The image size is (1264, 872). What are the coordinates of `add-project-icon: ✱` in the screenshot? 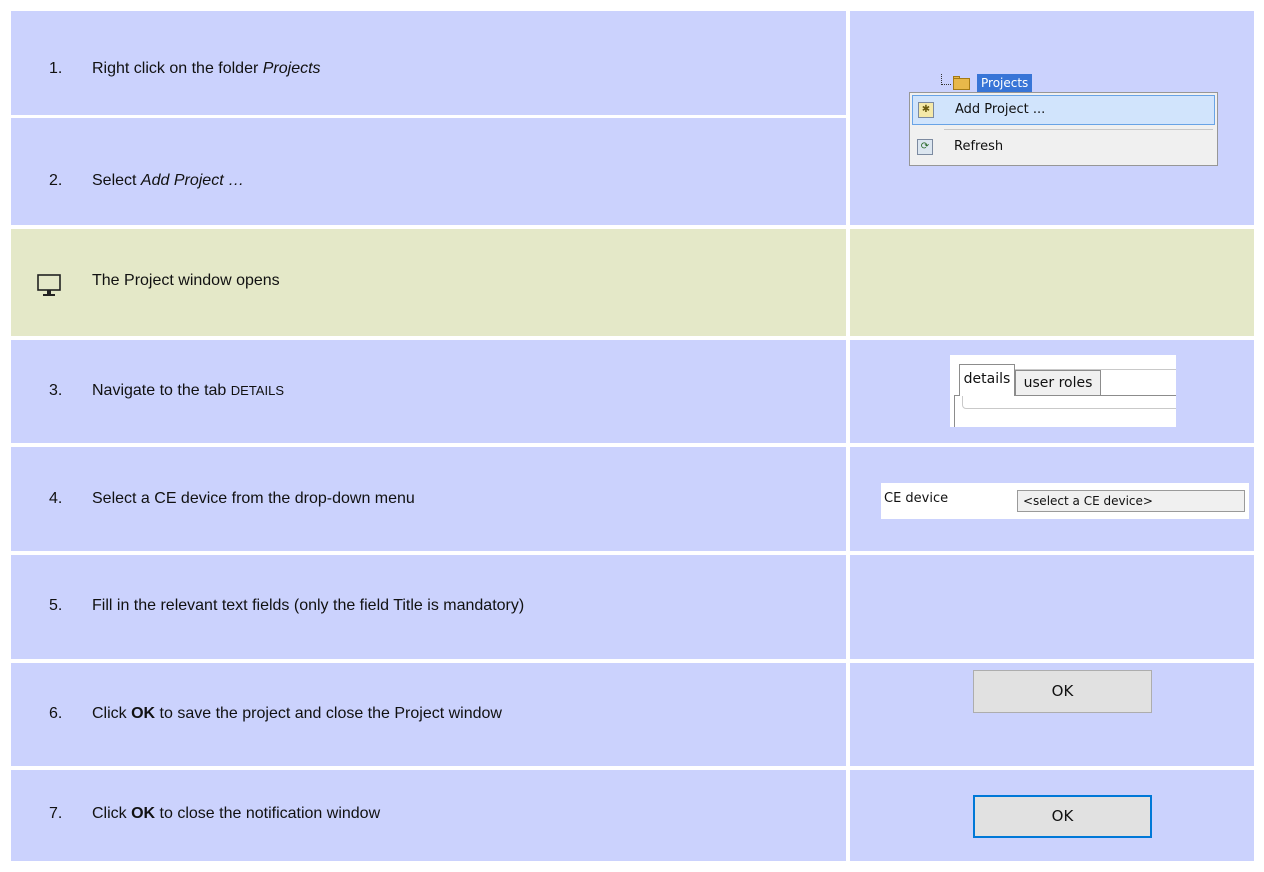 It's located at (926, 110).